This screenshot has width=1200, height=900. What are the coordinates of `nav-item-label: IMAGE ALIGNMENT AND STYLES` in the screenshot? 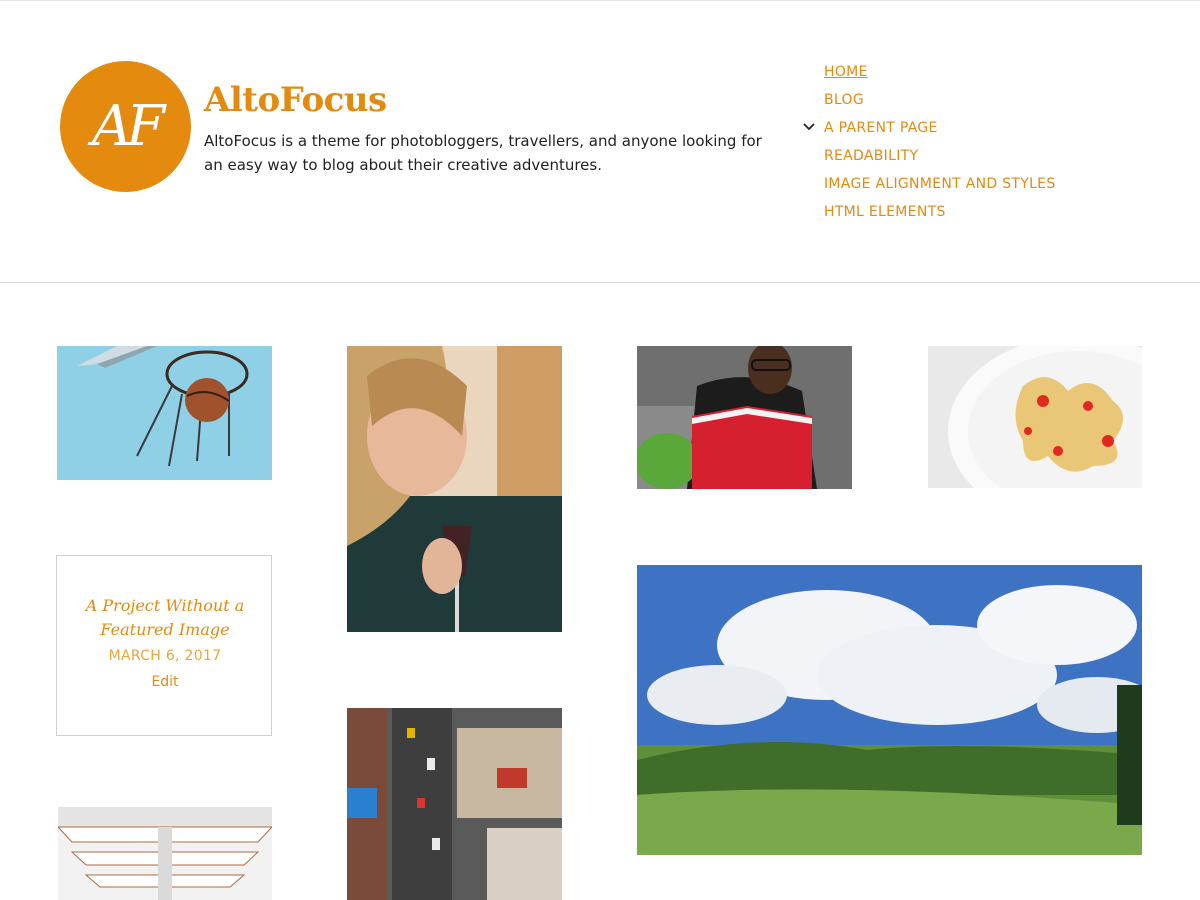 It's located at (940, 184).